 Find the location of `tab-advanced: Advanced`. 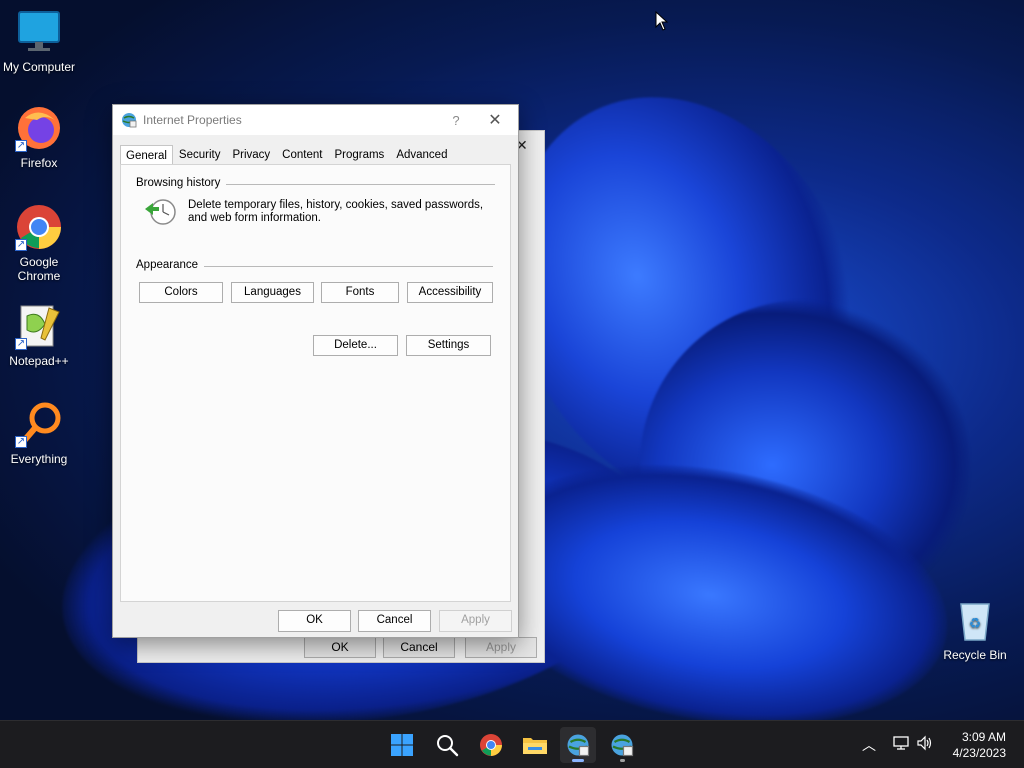

tab-advanced: Advanced is located at coordinates (421, 154).